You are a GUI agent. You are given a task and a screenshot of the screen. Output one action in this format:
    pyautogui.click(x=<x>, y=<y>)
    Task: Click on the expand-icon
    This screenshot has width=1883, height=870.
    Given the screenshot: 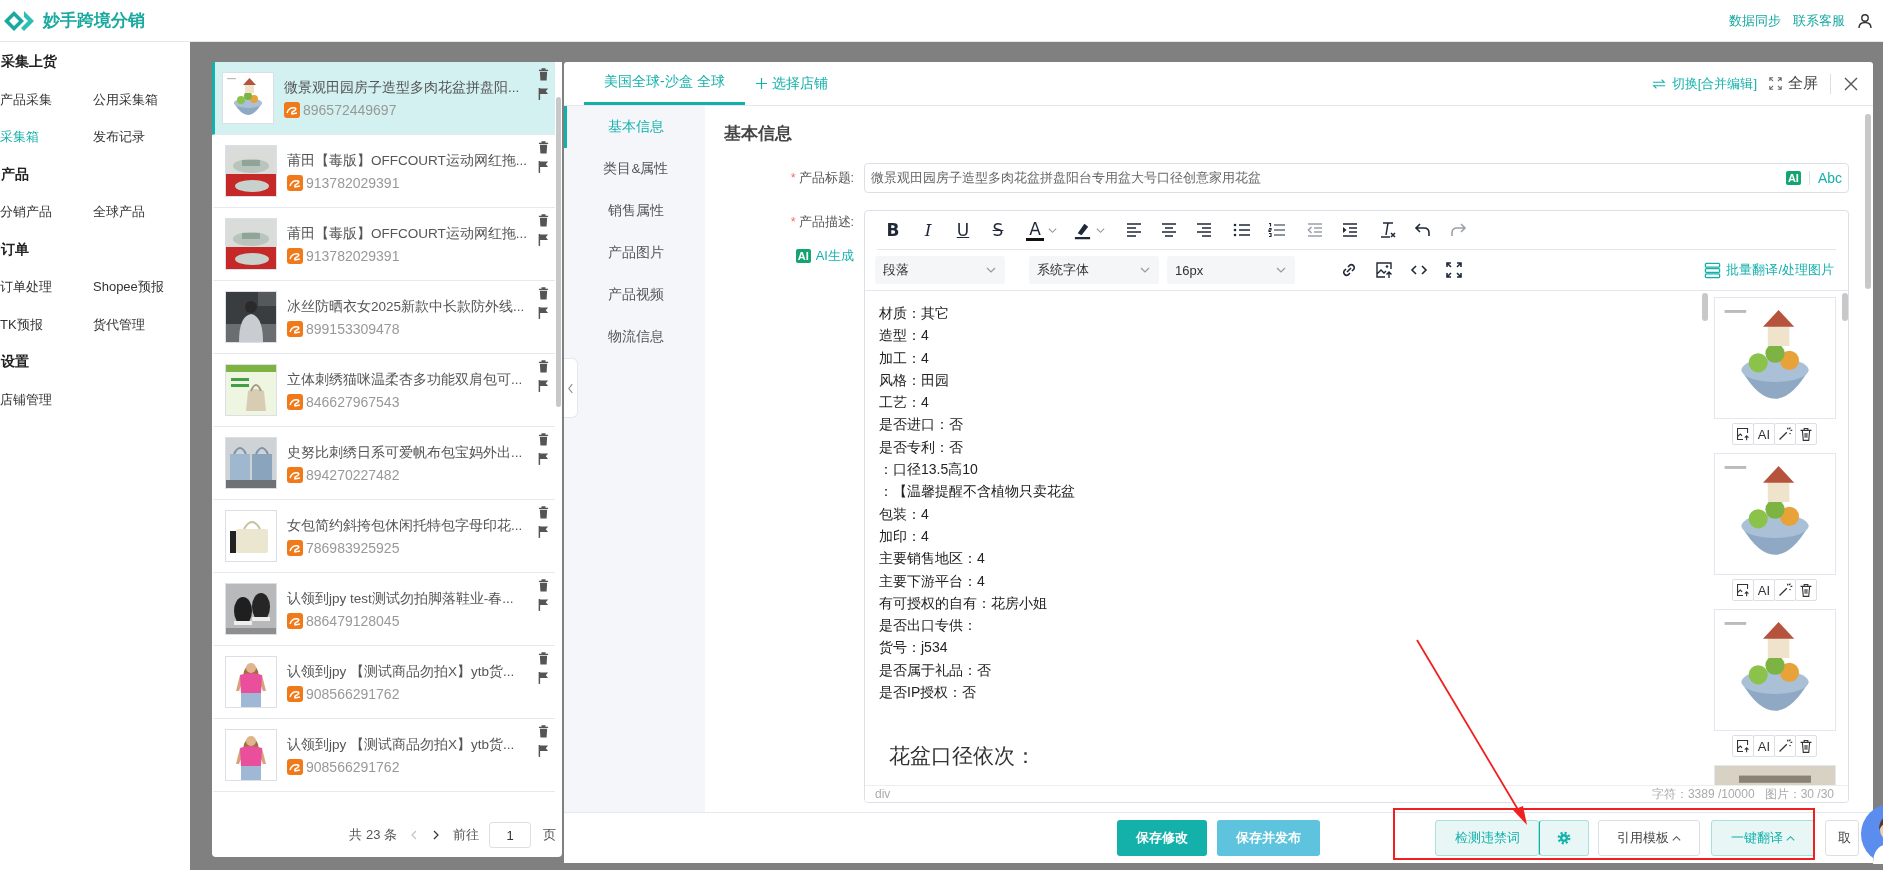 What is the action you would take?
    pyautogui.click(x=1775, y=83)
    